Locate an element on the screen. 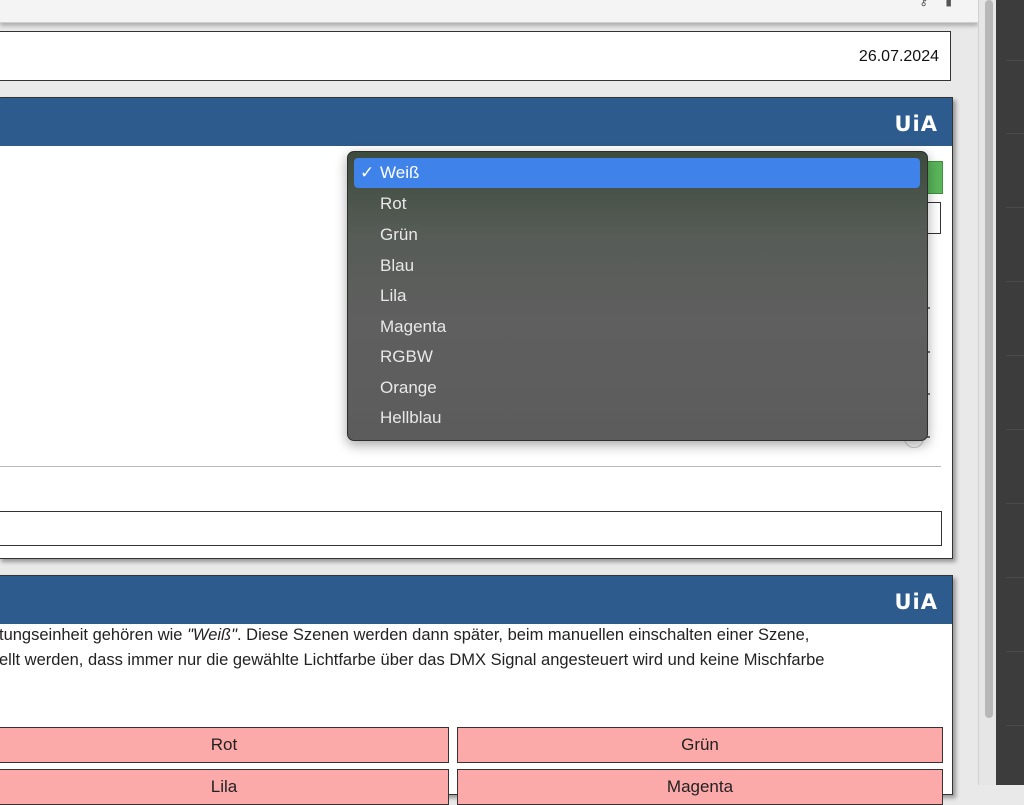 The image size is (1024, 805). color-button-red: Rot is located at coordinates (224, 745).